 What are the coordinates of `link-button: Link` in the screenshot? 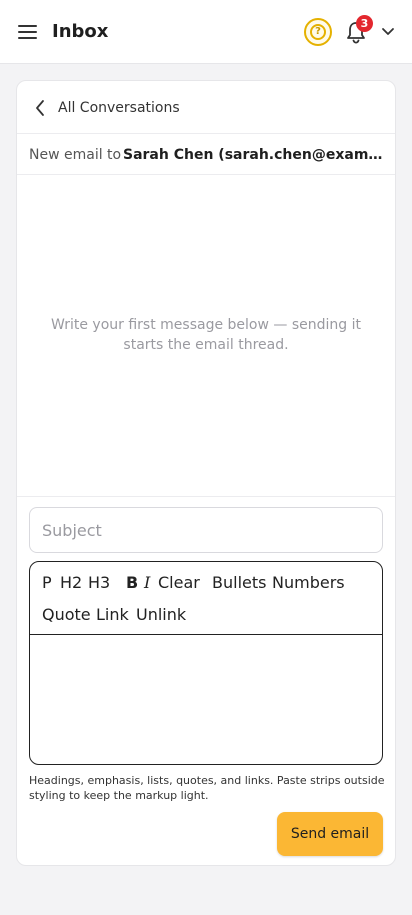 It's located at (112, 615).